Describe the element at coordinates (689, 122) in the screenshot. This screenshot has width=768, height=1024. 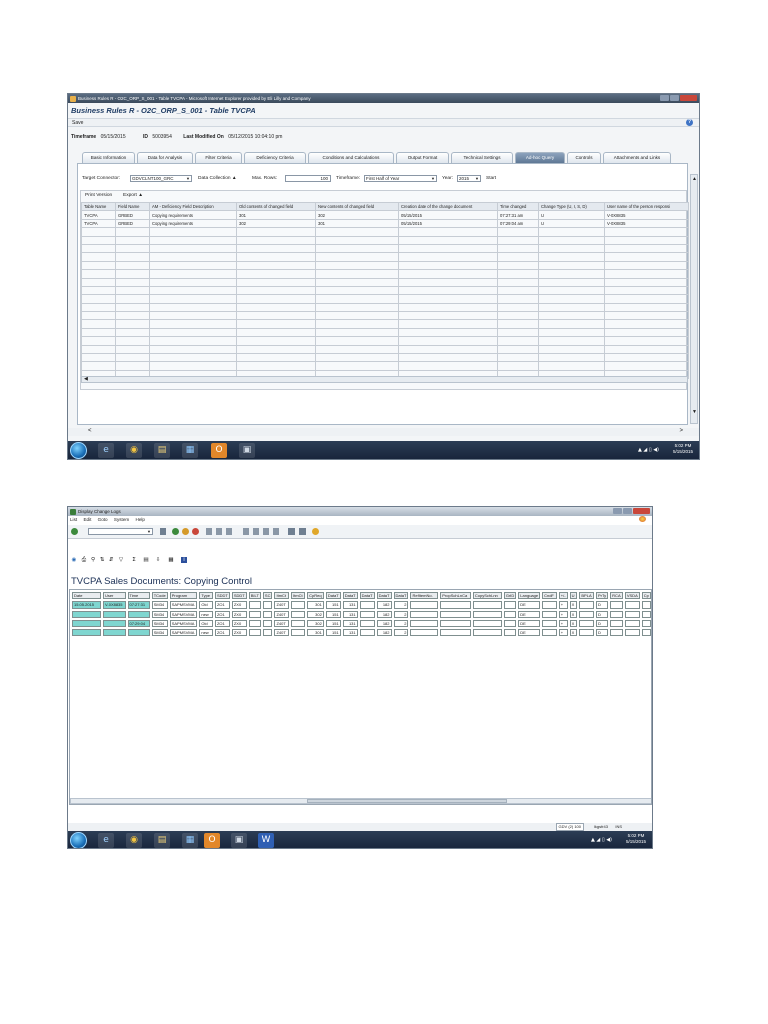
I see `help-icon: ?` at that location.